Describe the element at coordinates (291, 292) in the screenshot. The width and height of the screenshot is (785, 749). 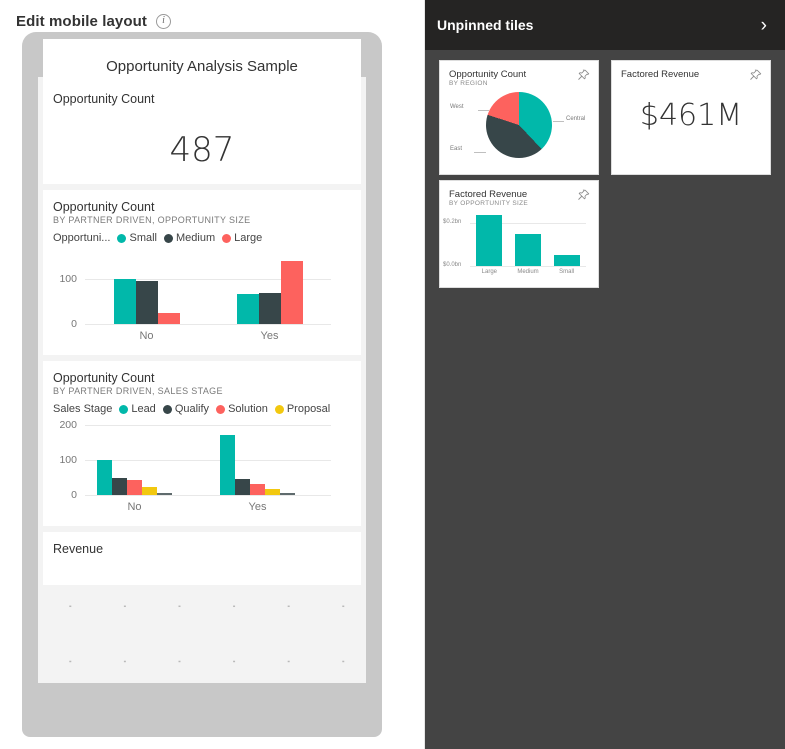
I see `bar-large-yes` at that location.